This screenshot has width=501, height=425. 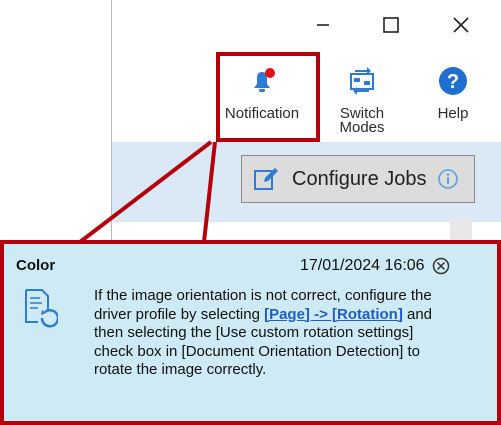 I want to click on maximize-button, so click(x=391, y=25).